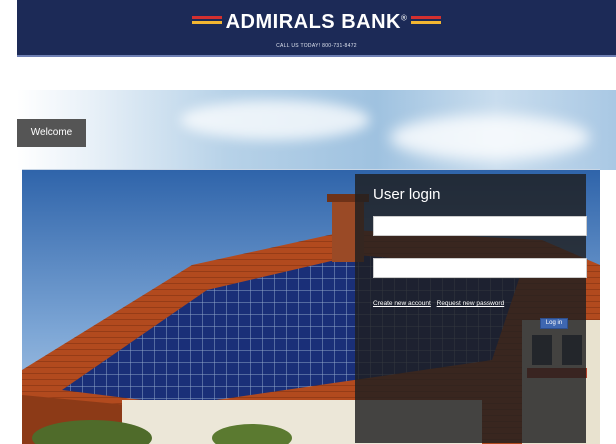 The image size is (616, 444). What do you see at coordinates (316, 46) in the screenshot?
I see `phone-banner: CALL US TODAY! 800-731-8472` at bounding box center [316, 46].